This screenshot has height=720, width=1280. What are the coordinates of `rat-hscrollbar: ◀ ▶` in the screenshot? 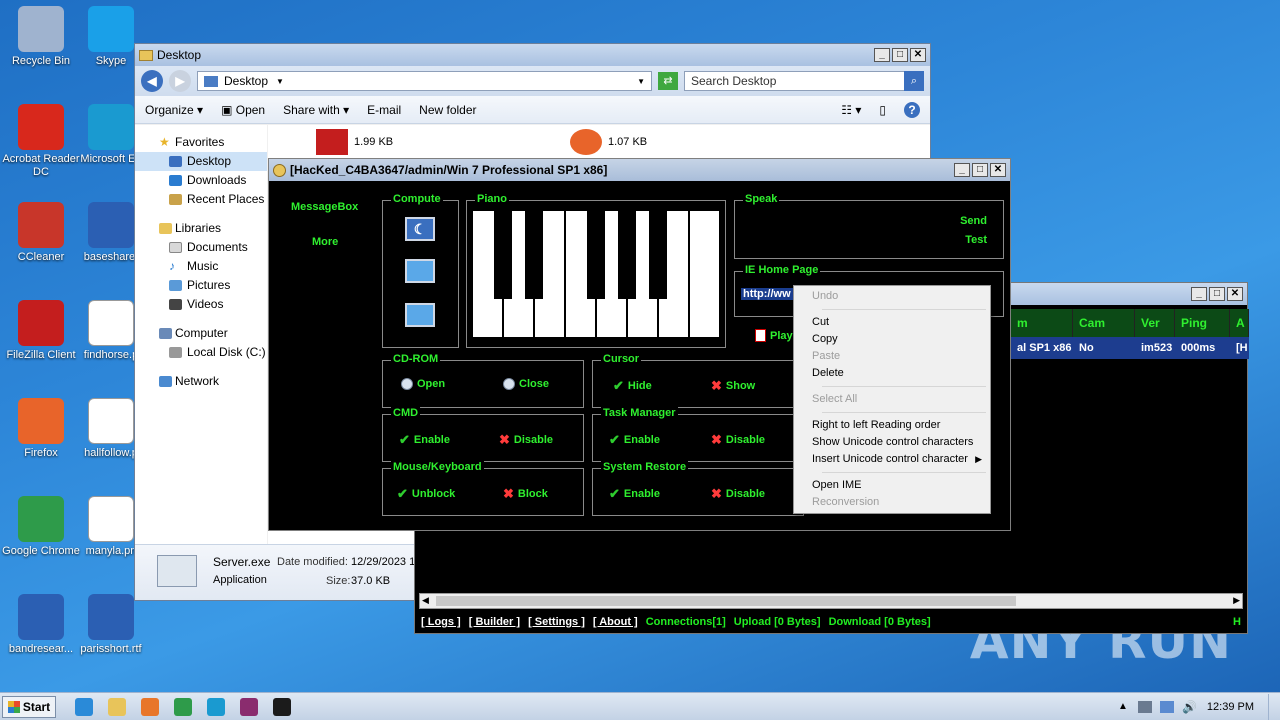 It's located at (831, 601).